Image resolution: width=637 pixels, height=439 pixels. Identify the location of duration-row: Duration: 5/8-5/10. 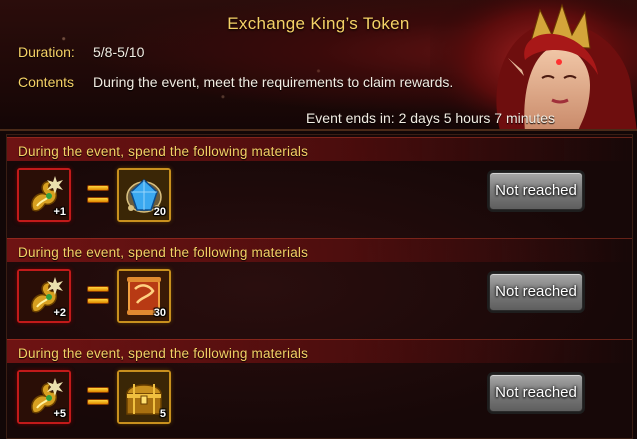
(81, 52).